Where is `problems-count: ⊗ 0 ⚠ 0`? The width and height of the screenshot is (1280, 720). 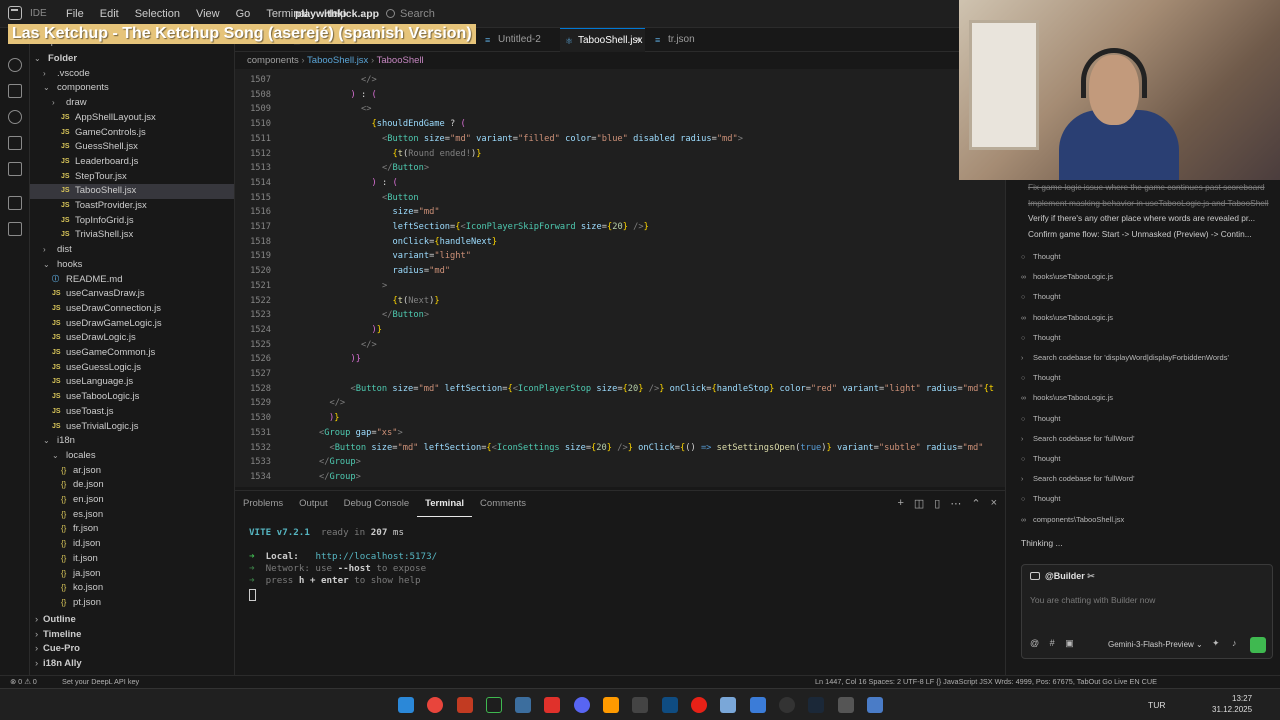
problems-count: ⊗ 0 ⚠ 0 is located at coordinates (23, 682).